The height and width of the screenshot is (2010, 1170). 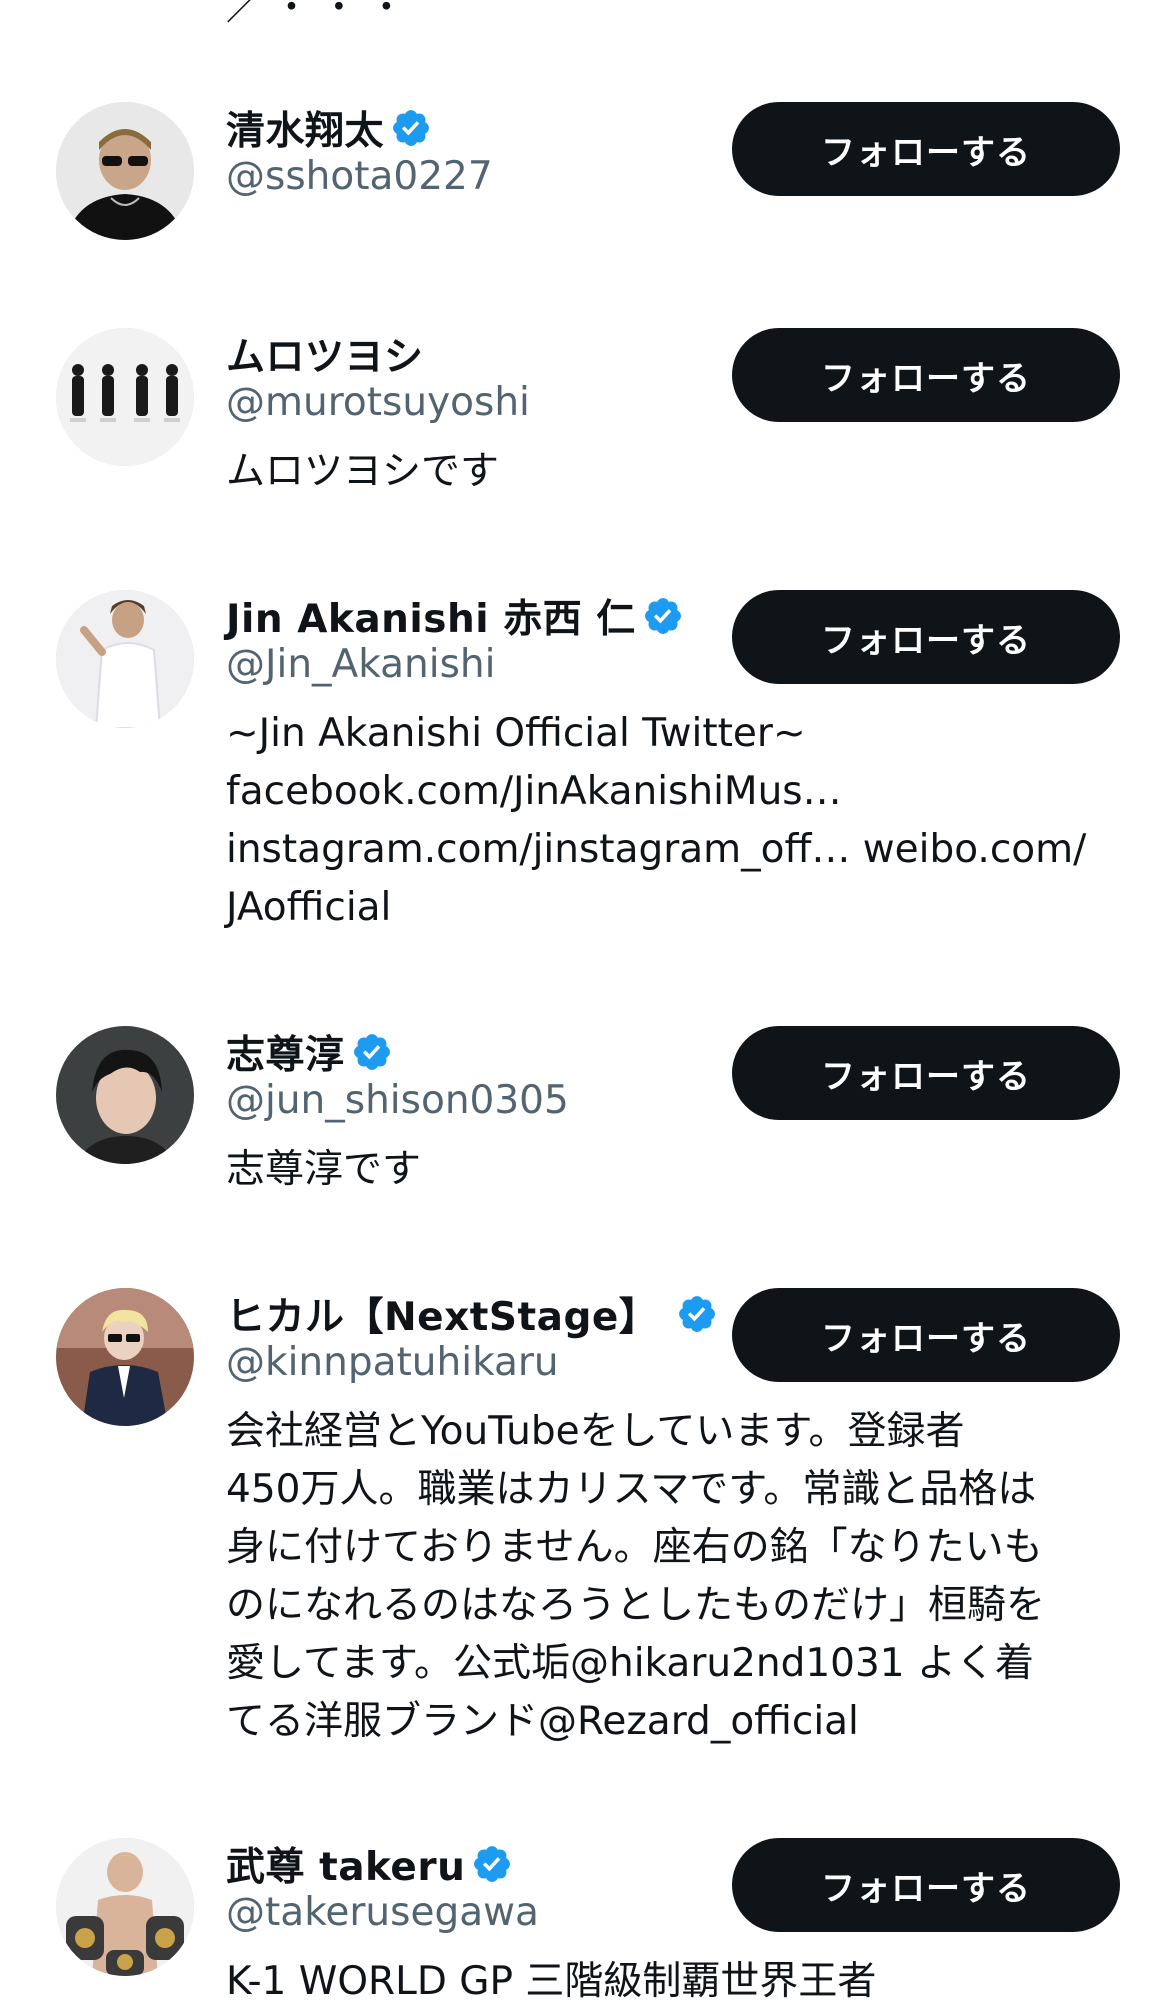 I want to click on user-handle: @Jin_Akanishi, so click(x=361, y=664).